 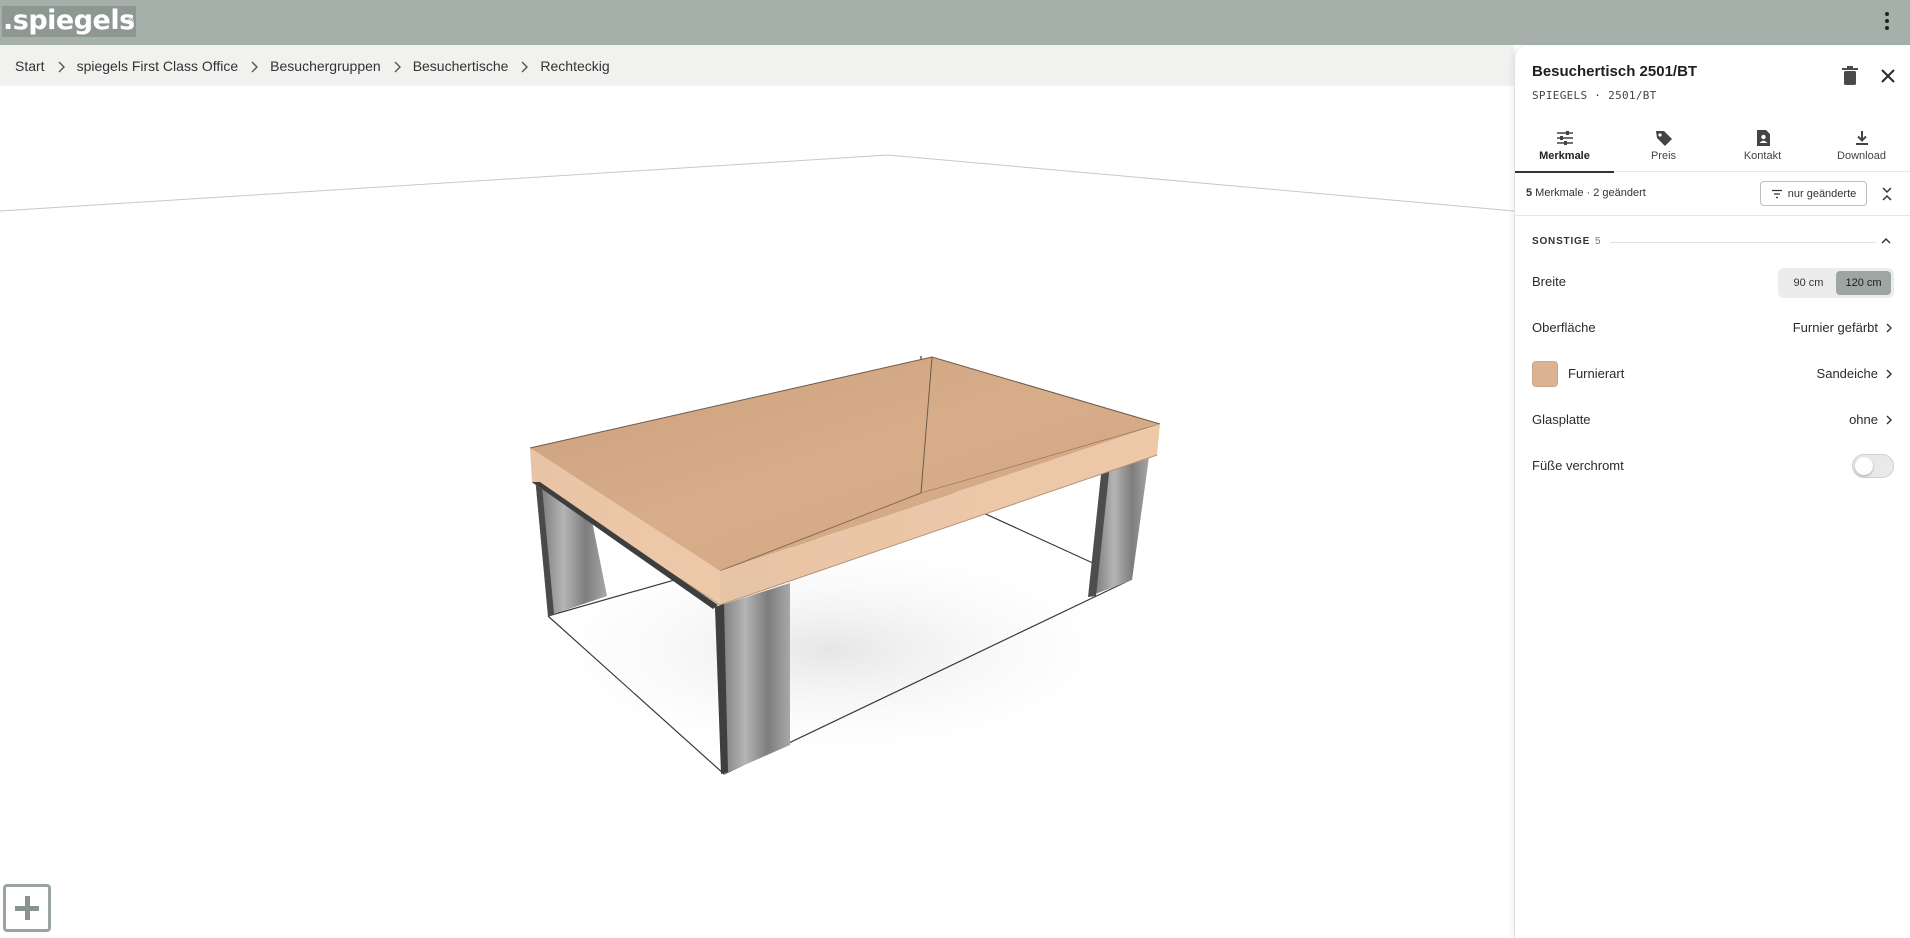 I want to click on collapse-all-icon, so click(x=1887, y=194).